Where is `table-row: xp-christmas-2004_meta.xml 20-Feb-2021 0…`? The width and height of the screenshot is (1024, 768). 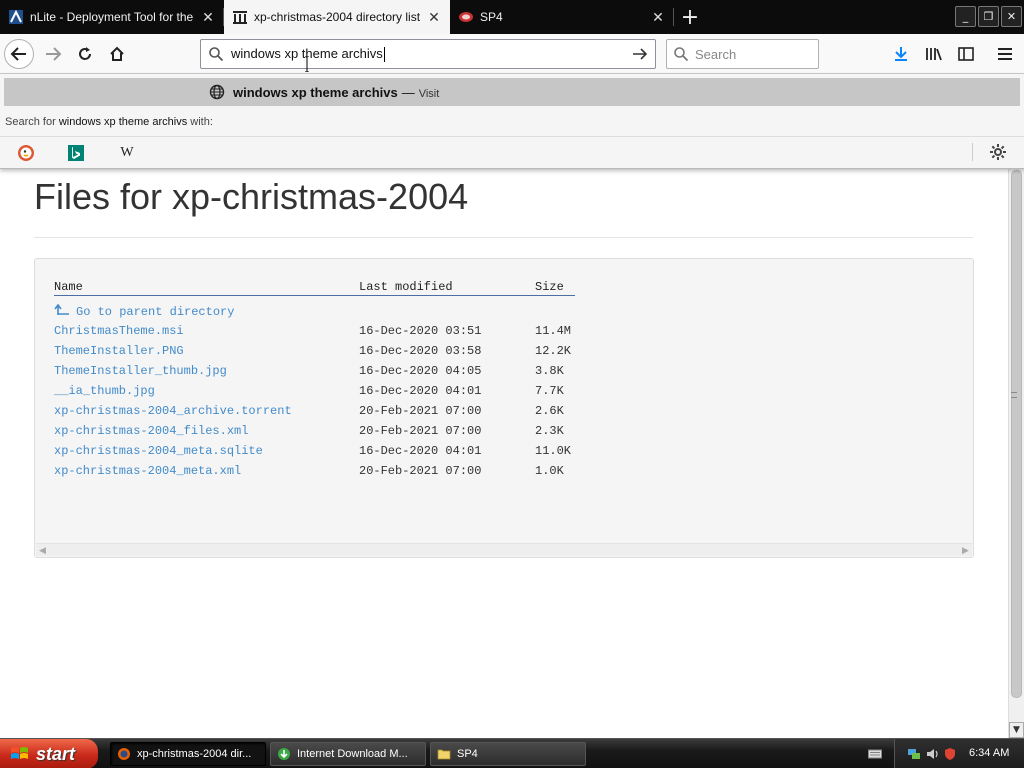 table-row: xp-christmas-2004_meta.xml 20-Feb-2021 0… is located at coordinates (314, 471).